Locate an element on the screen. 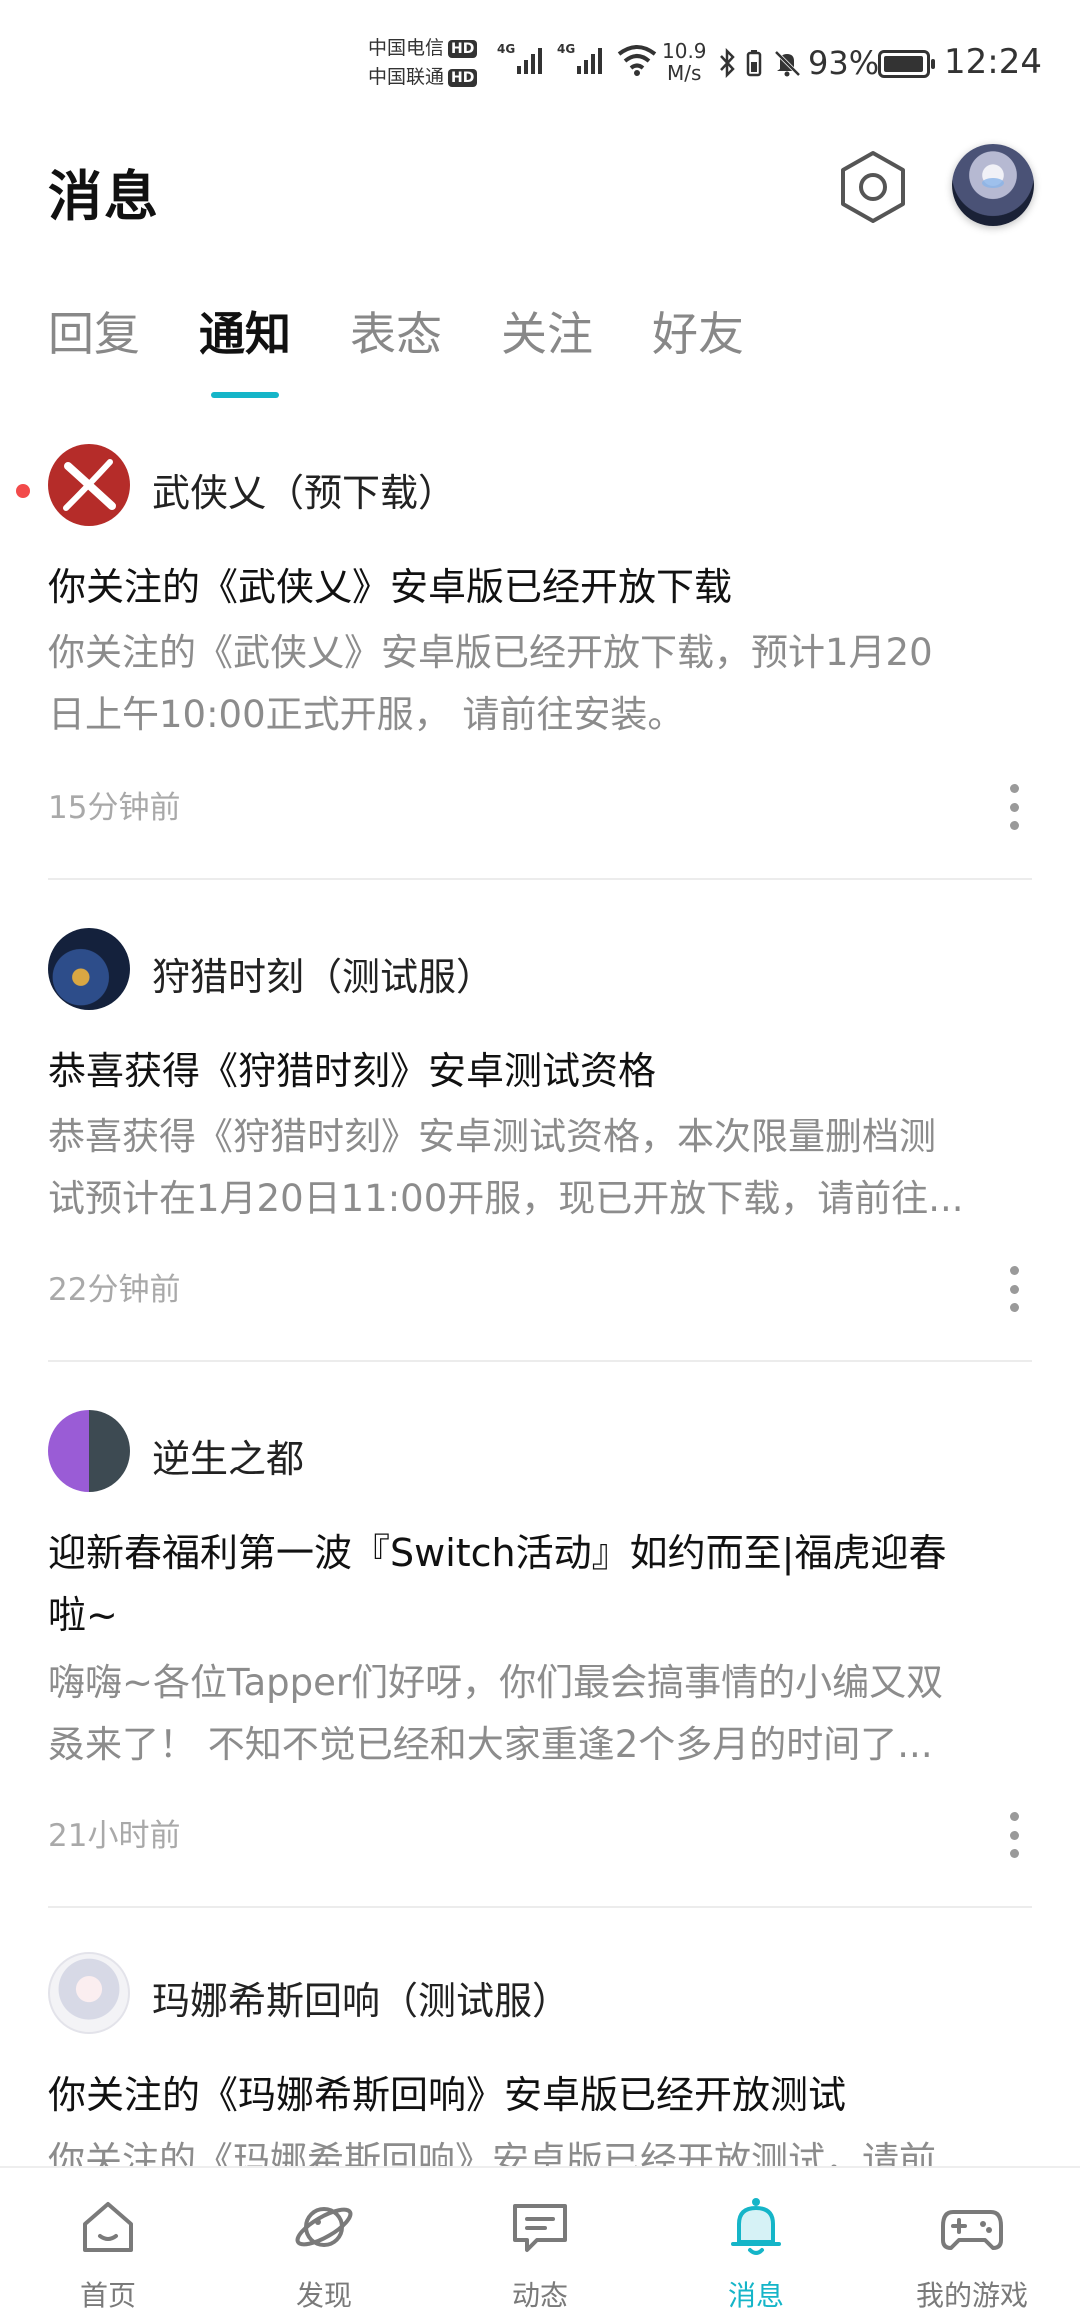  app-icon-wuxia is located at coordinates (89, 485).